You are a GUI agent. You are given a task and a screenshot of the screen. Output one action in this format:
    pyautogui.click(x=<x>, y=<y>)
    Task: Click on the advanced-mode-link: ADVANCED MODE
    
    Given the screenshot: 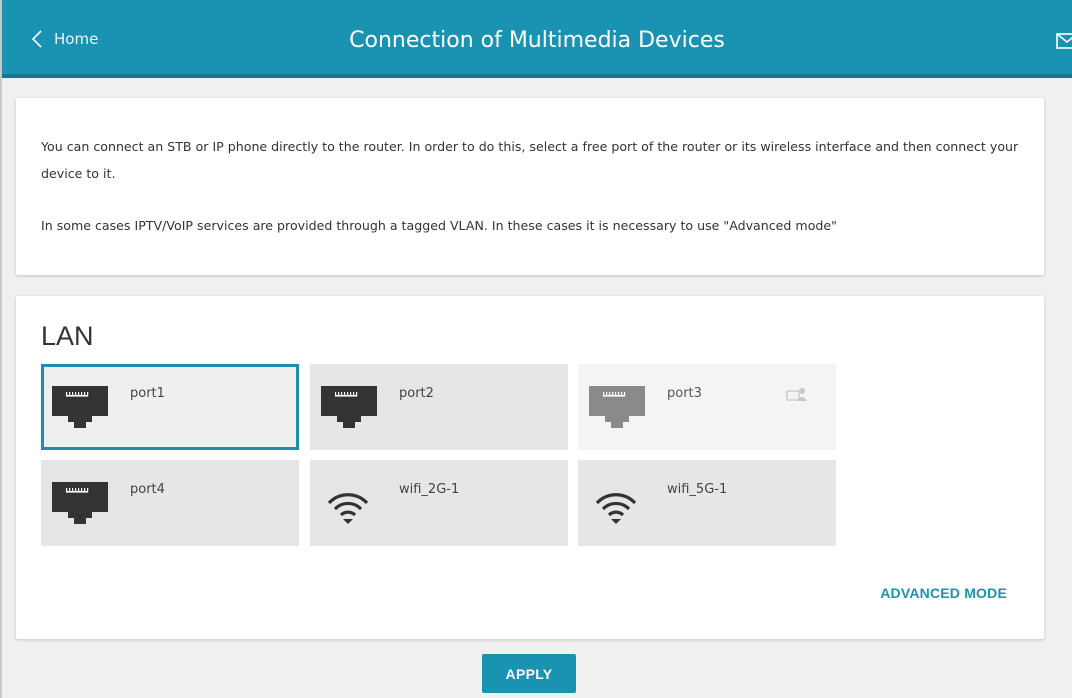 What is the action you would take?
    pyautogui.click(x=943, y=593)
    